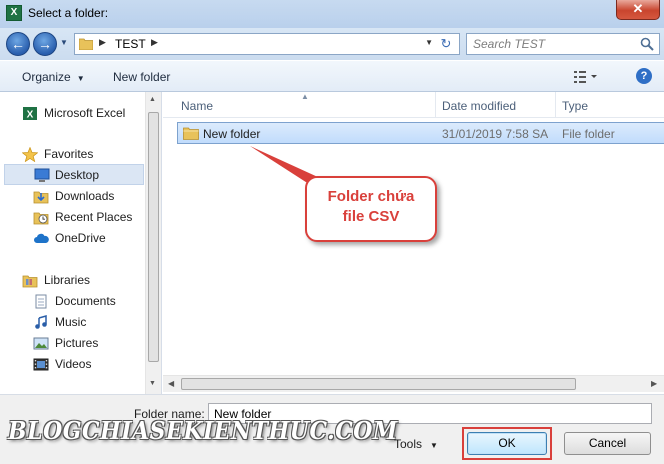 This screenshot has width=664, height=464. What do you see at coordinates (371, 196) in the screenshot?
I see `annotation-line-1: Folder chứa` at bounding box center [371, 196].